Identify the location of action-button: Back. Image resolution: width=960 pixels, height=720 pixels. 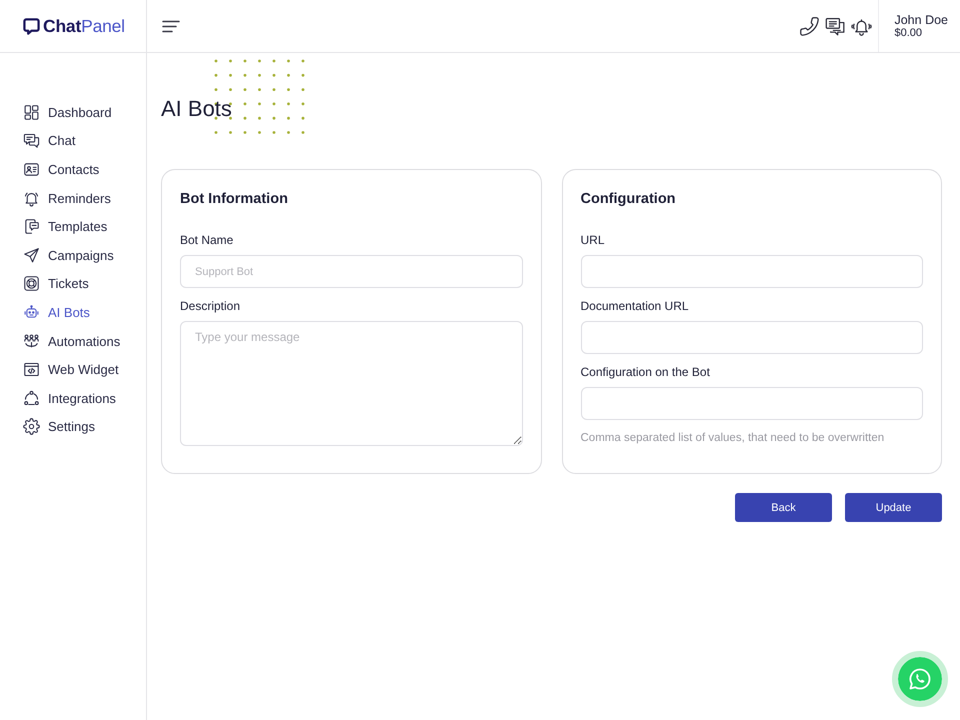
(783, 507).